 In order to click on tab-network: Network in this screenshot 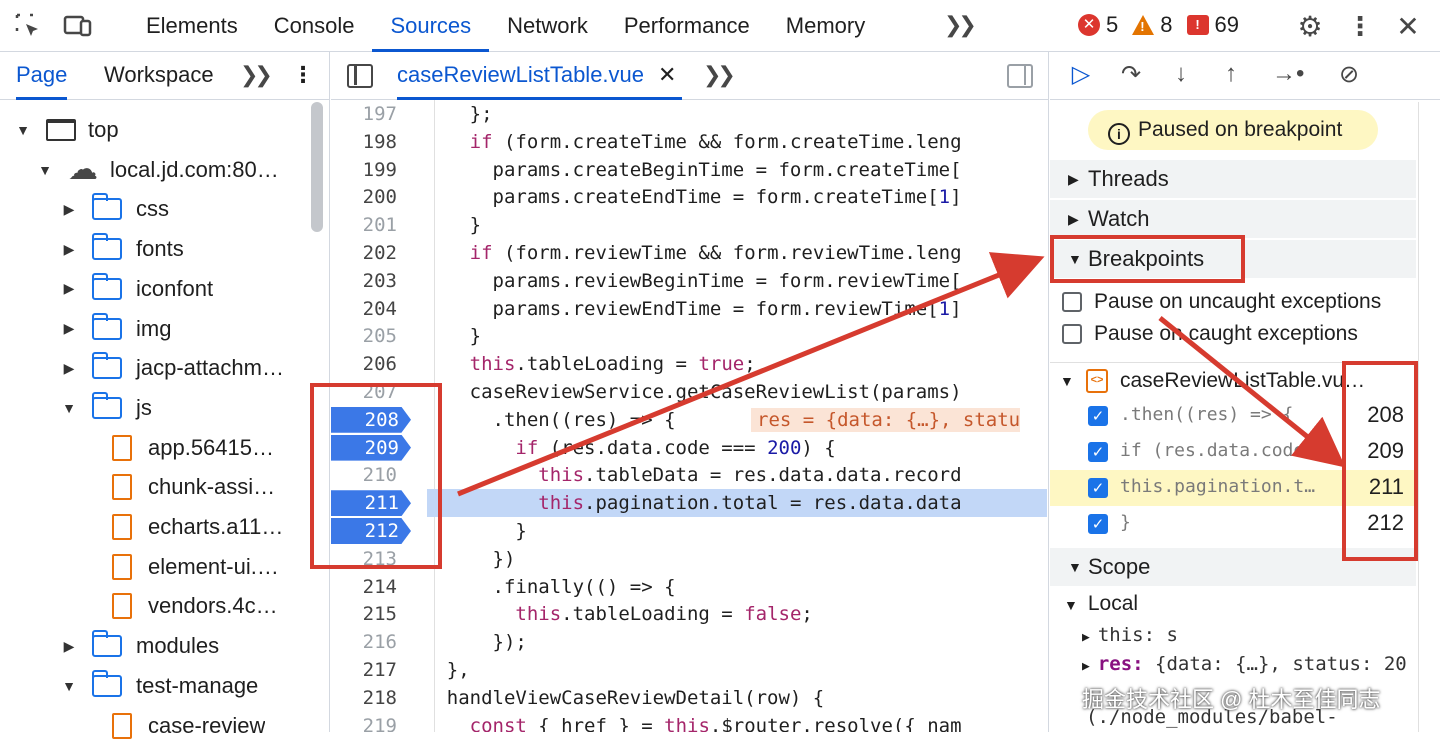, I will do `click(547, 26)`.